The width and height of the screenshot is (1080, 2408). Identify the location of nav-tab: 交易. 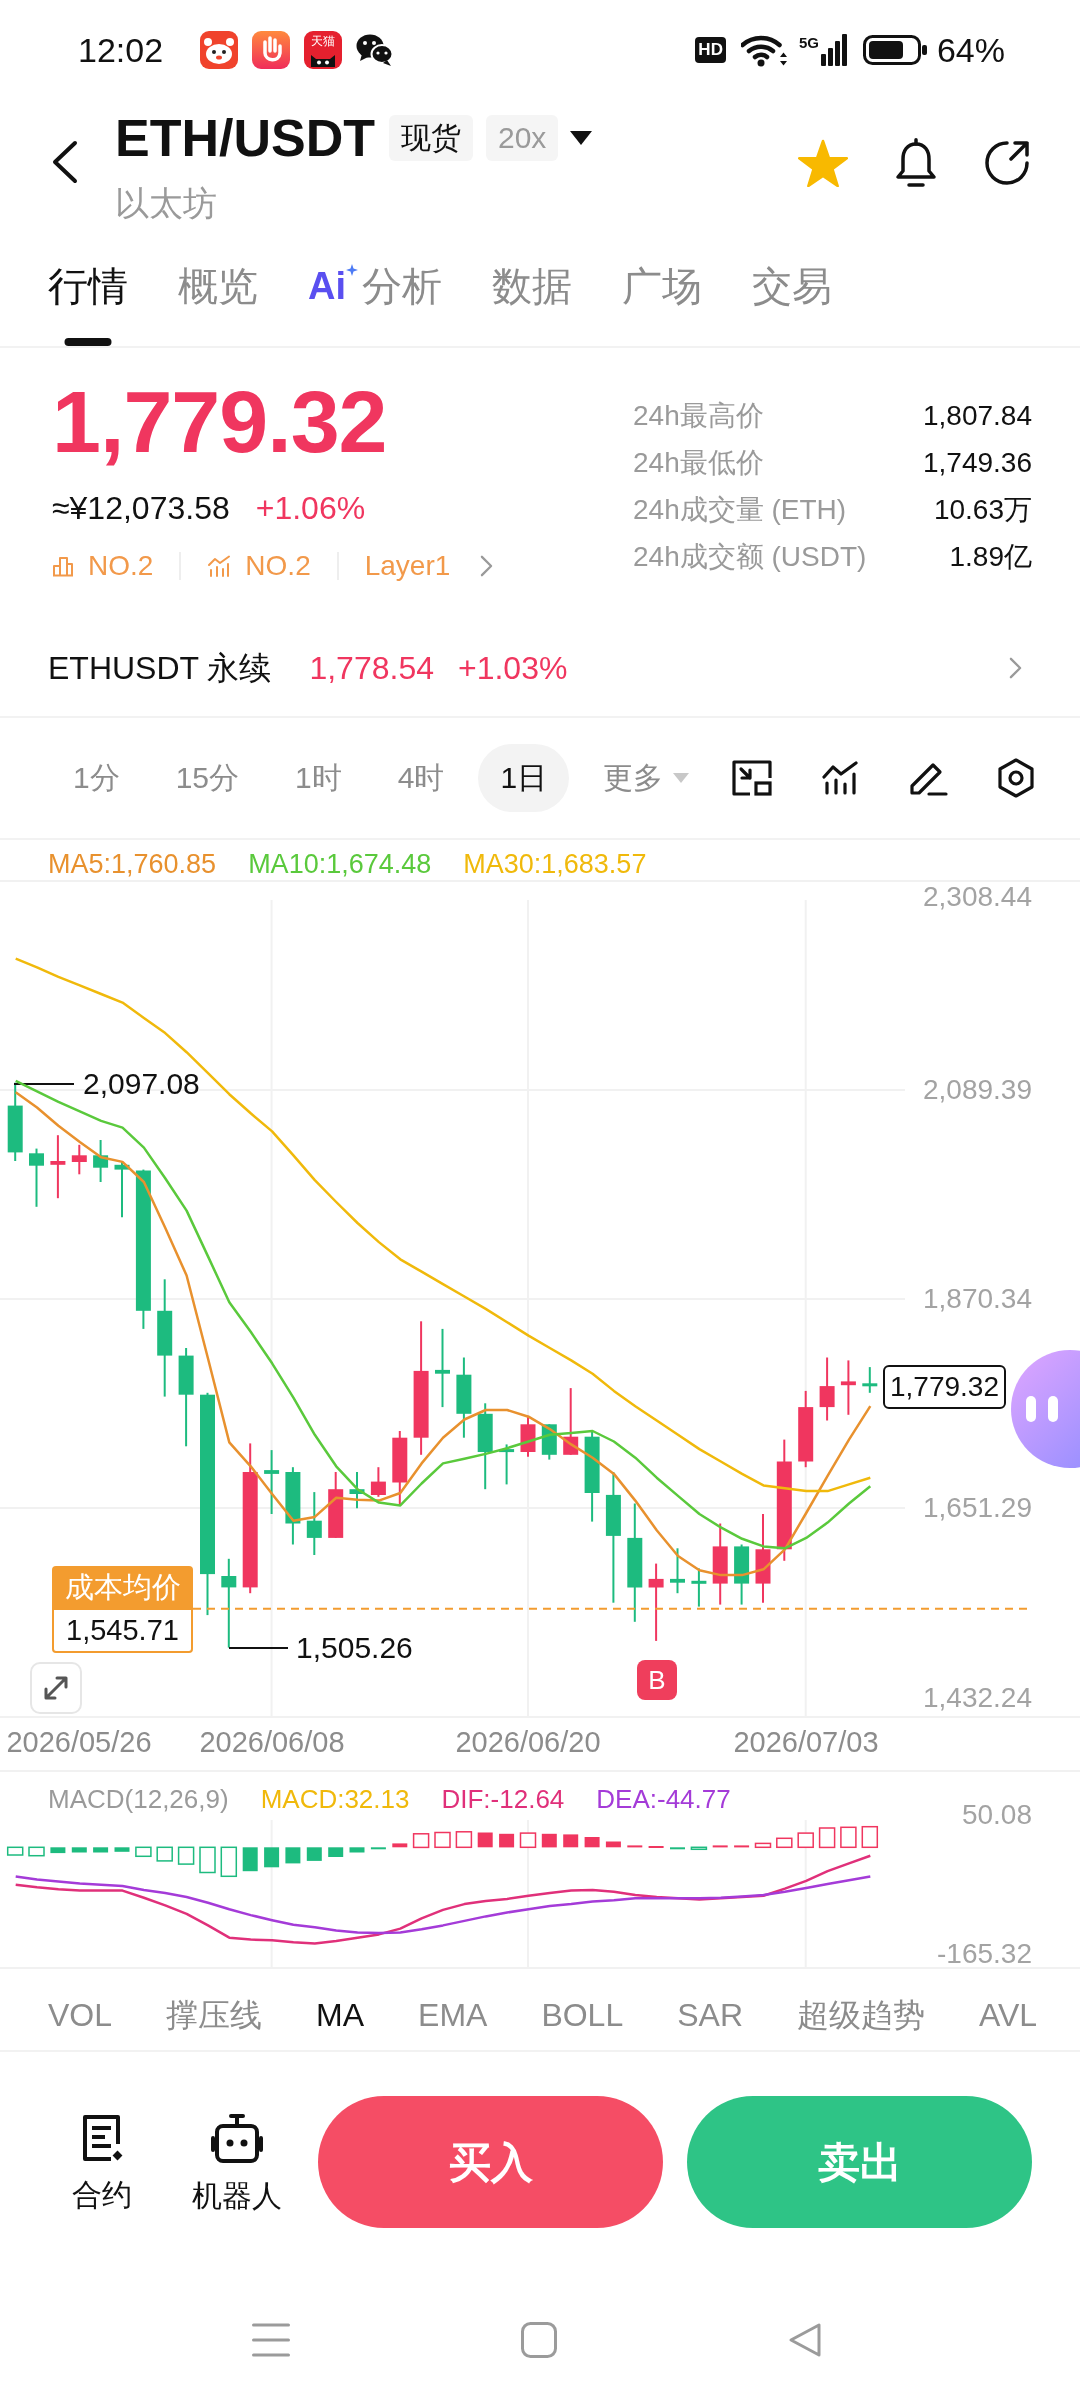
(792, 293).